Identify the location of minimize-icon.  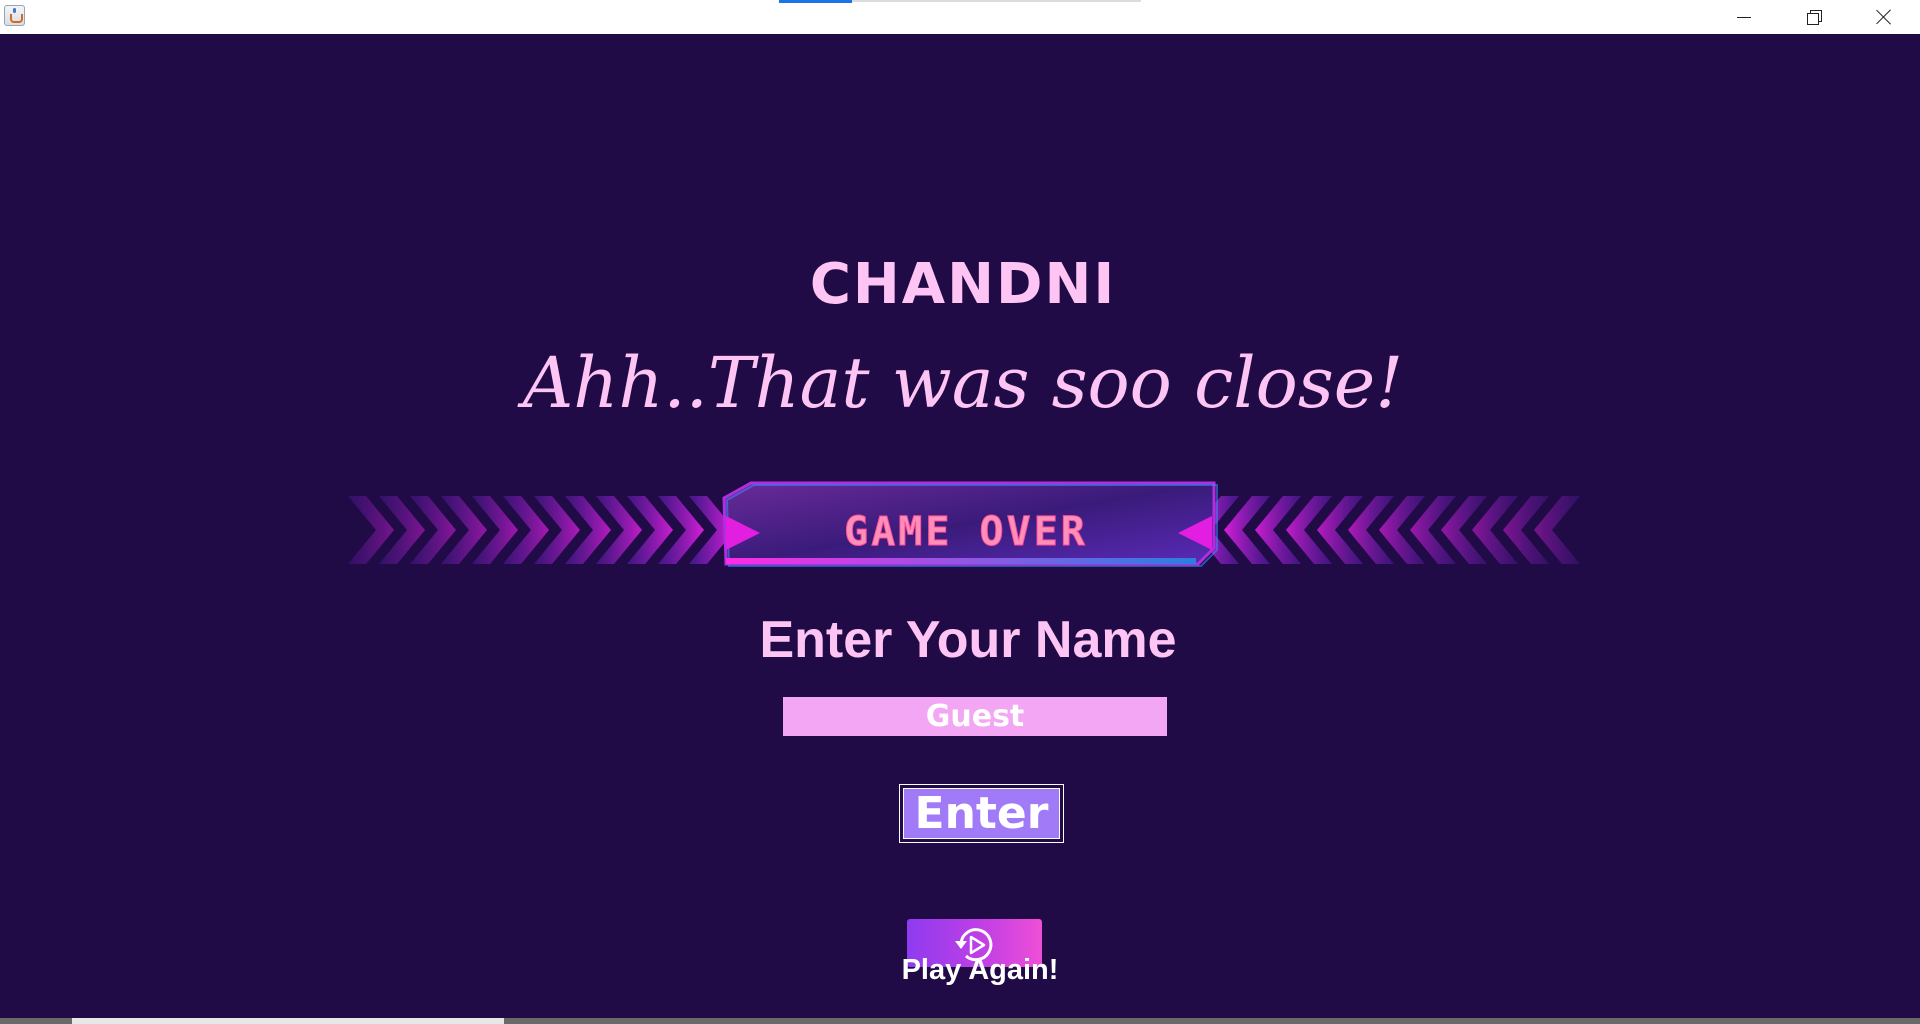
(1744, 17).